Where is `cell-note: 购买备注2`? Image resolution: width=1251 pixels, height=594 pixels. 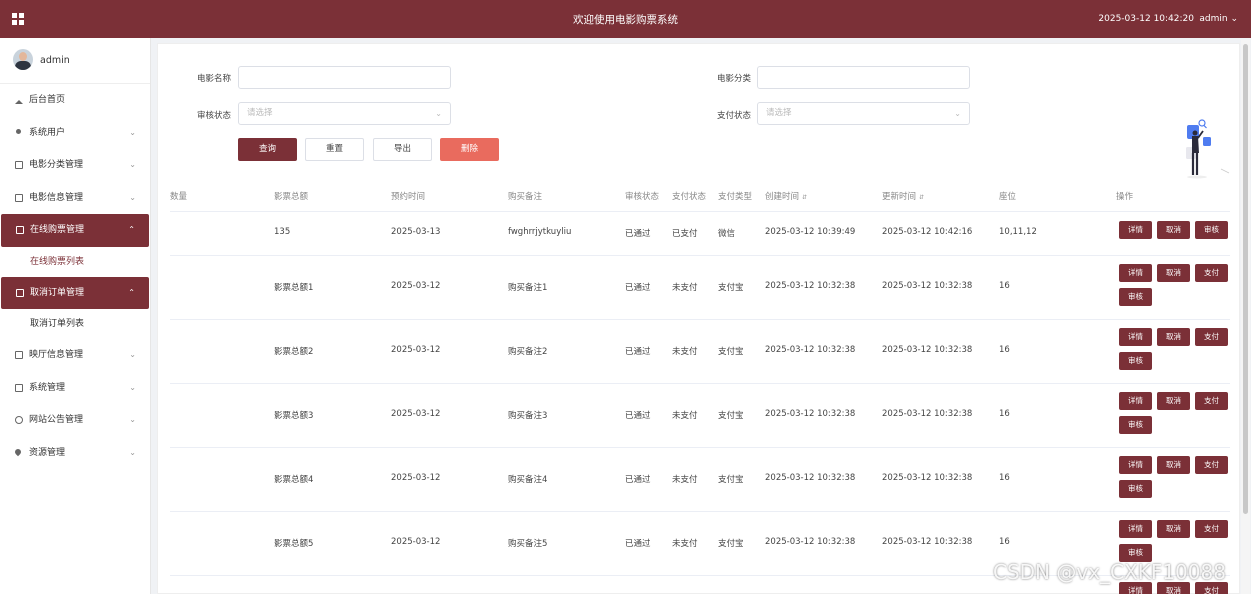
cell-note: 购买备注2 is located at coordinates (528, 352).